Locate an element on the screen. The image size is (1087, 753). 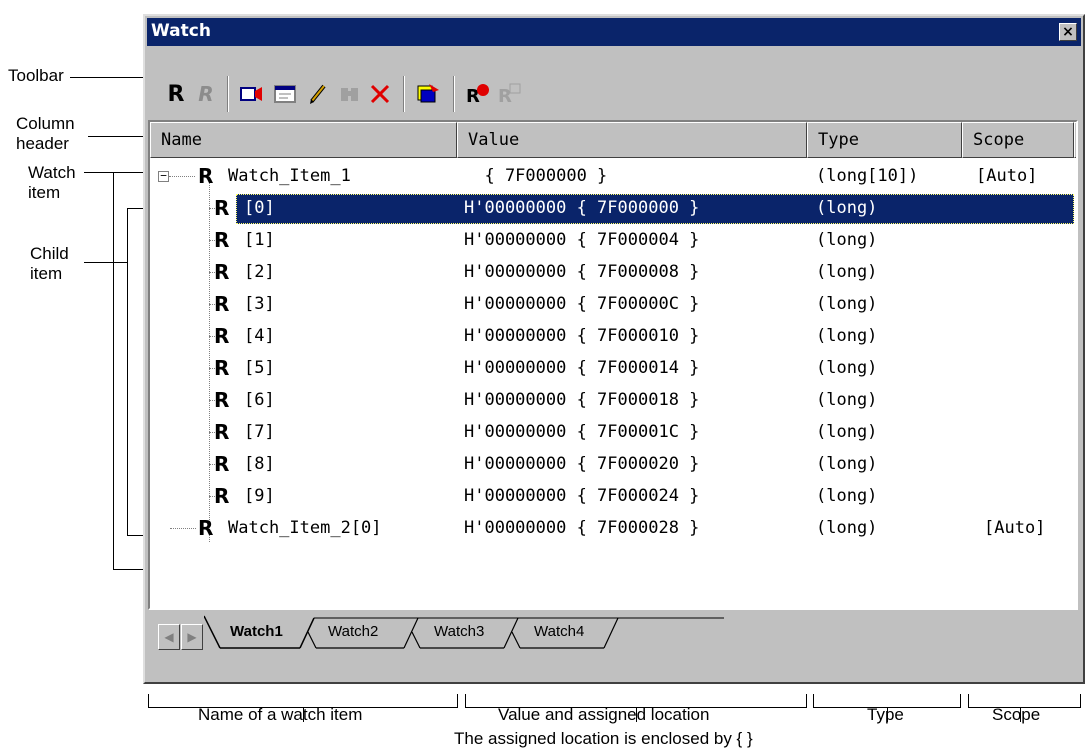
title-bar: Watch × is located at coordinates (614, 32).